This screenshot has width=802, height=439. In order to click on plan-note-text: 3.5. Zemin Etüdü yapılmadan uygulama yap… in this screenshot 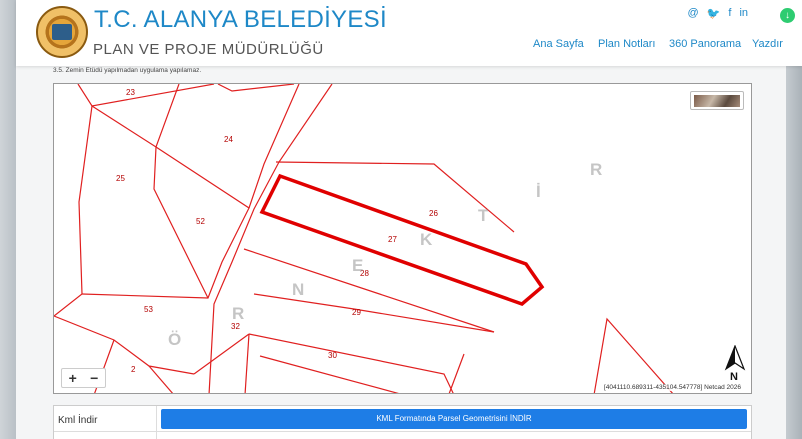, I will do `click(127, 70)`.